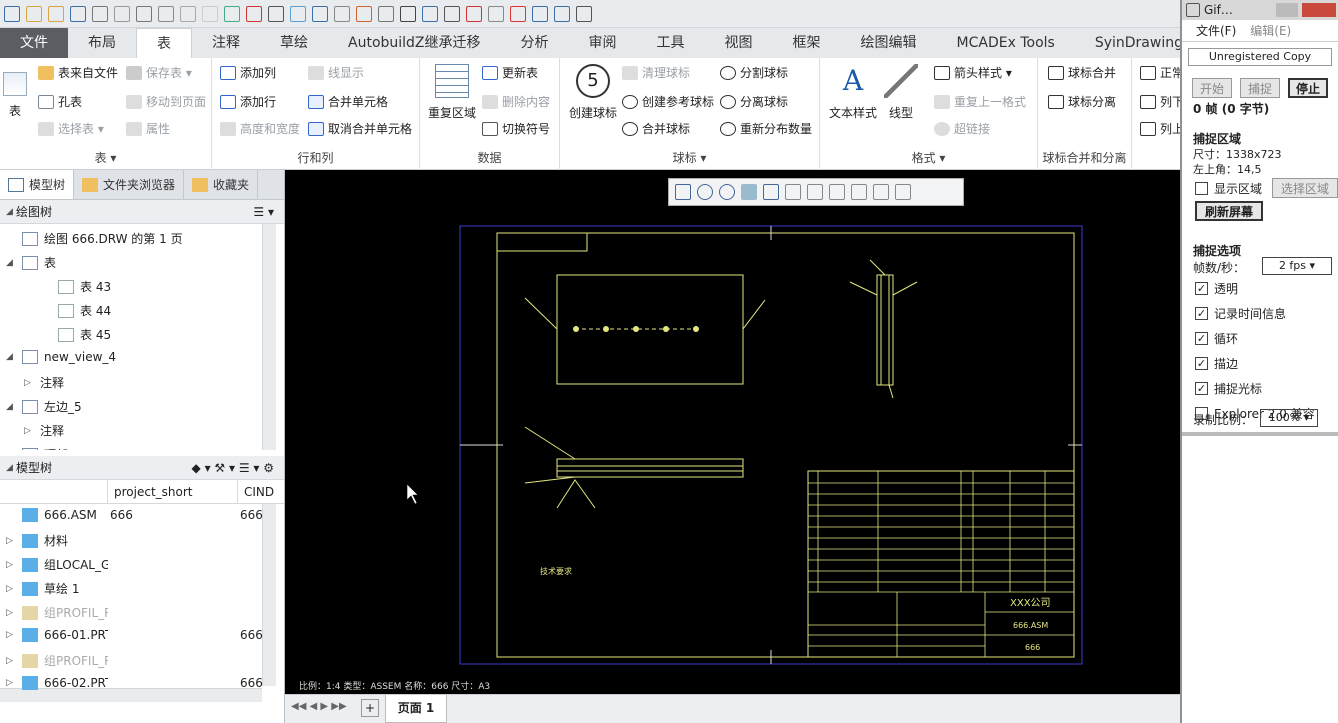 This screenshot has width=1338, height=723. I want to click on model-tree-row: ▷ 666-02.PRT 666, so click(134, 683).